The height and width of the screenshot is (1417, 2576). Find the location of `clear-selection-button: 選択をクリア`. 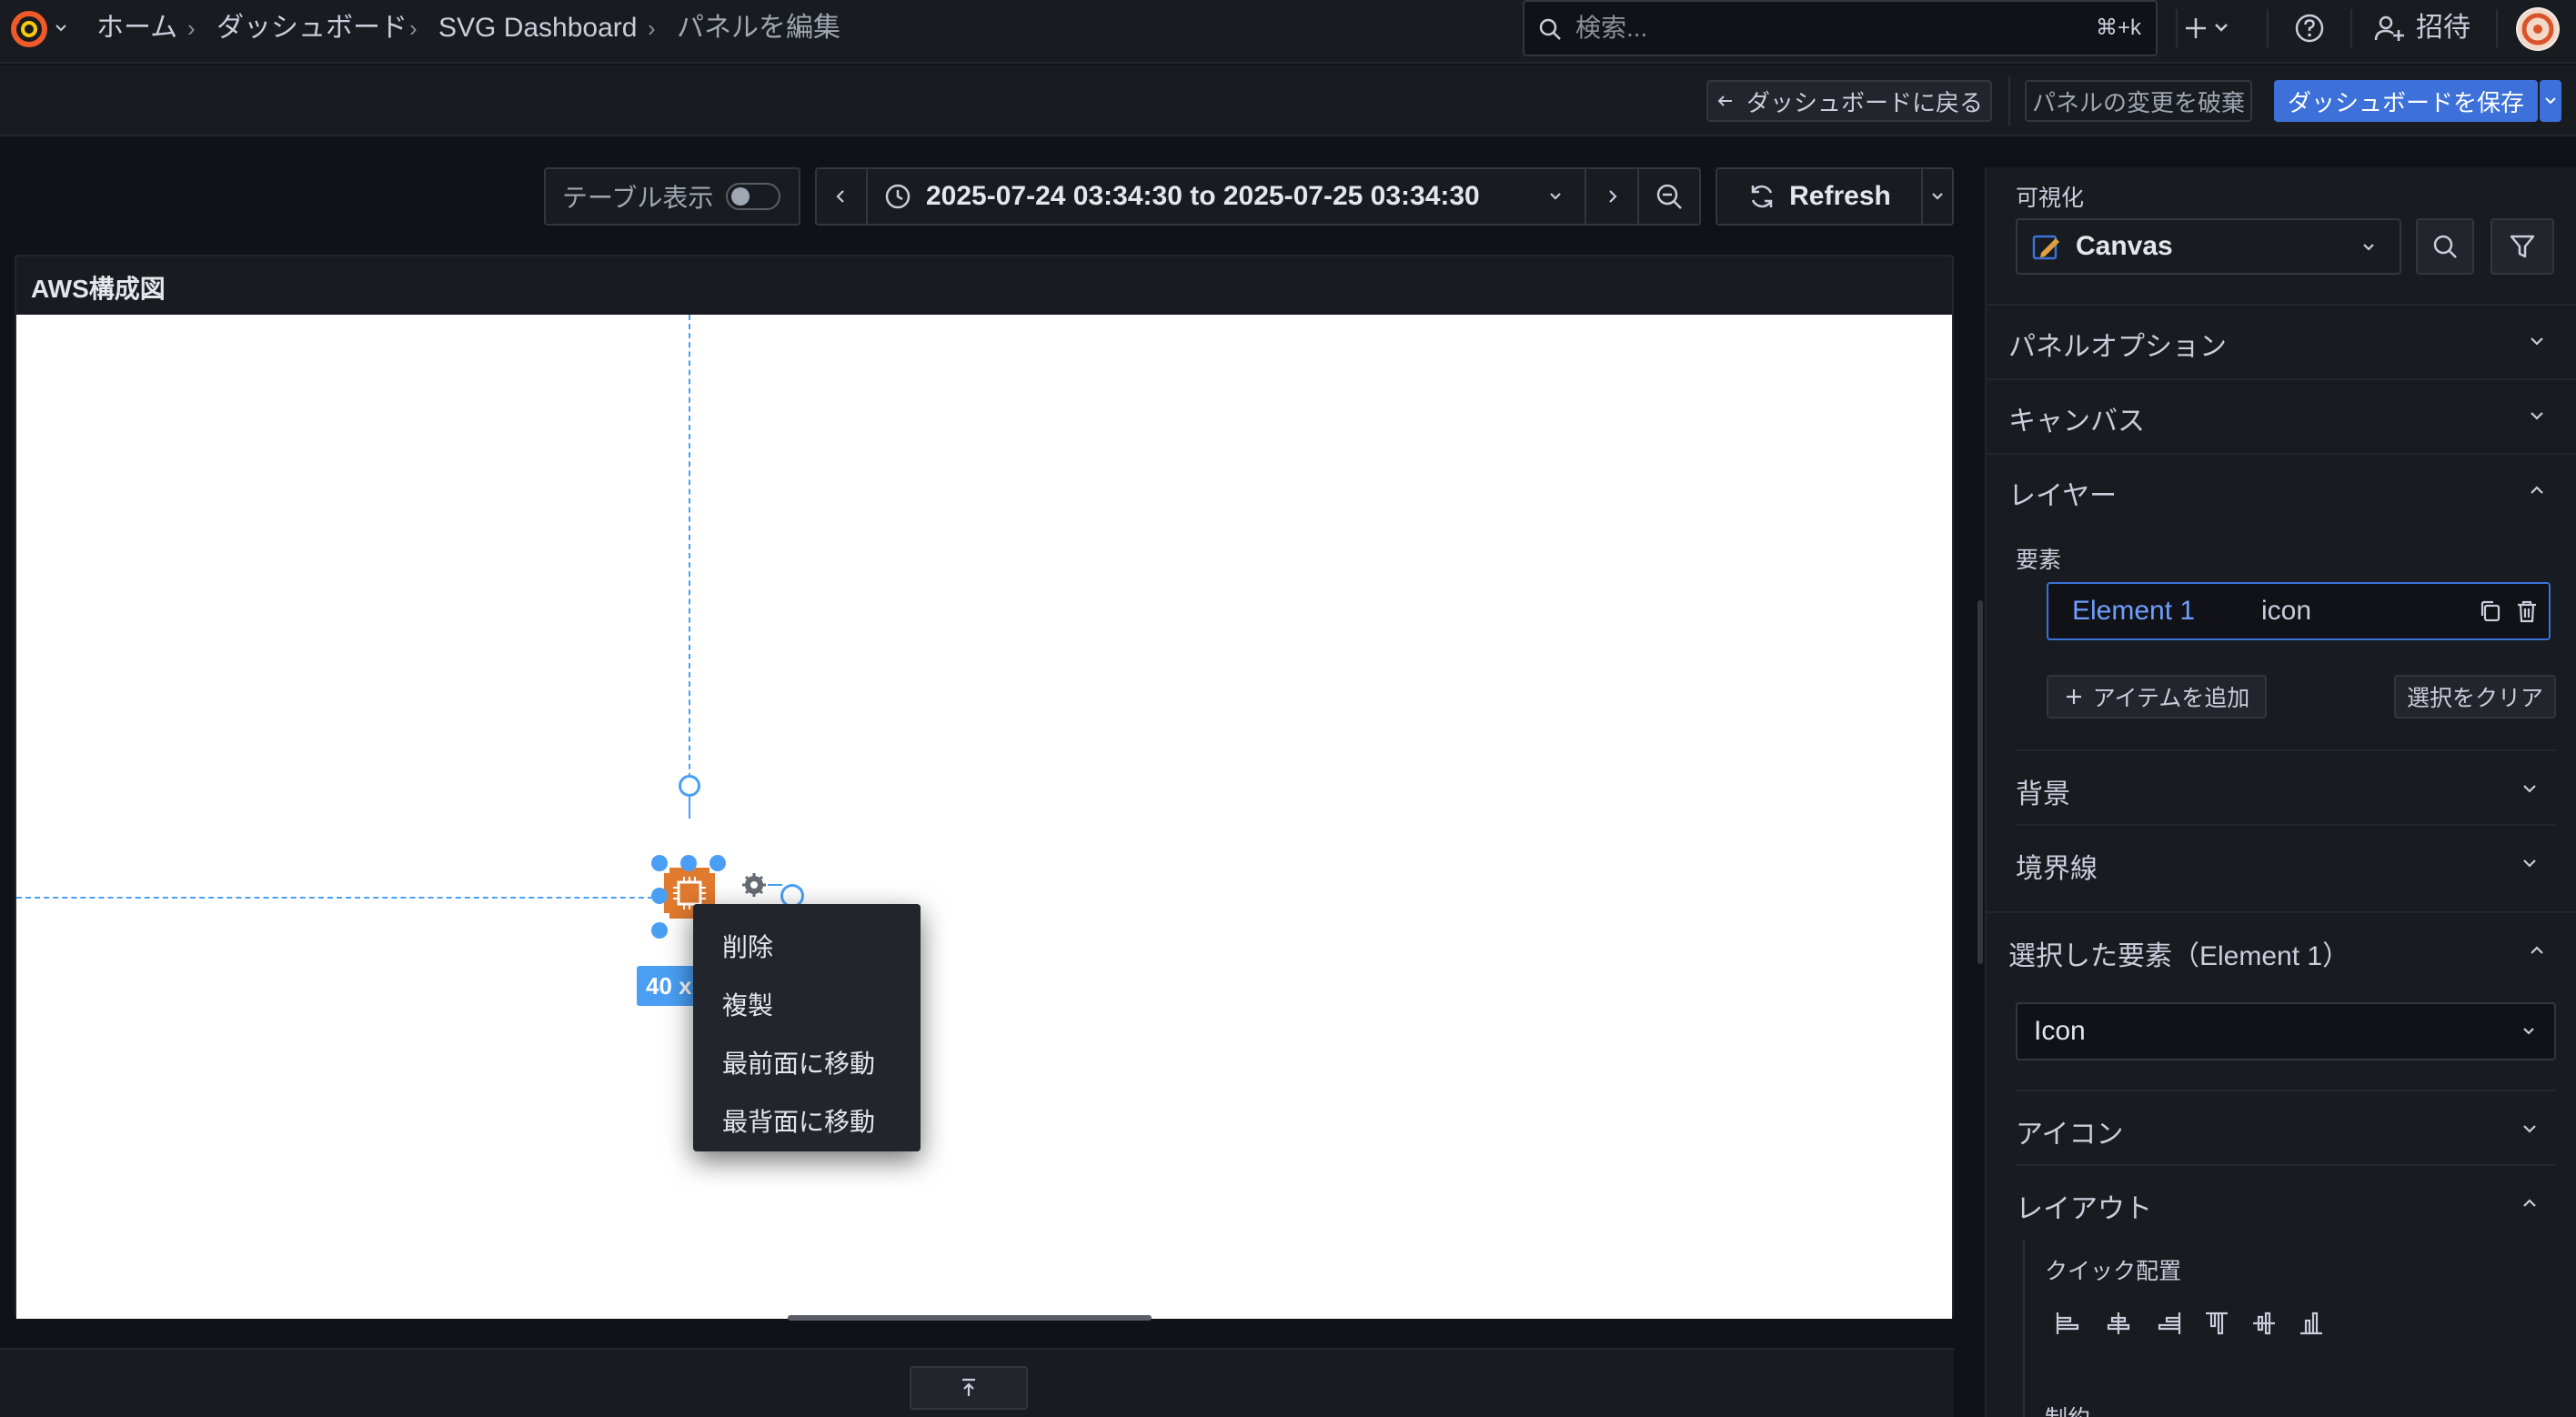

clear-selection-button: 選択をクリア is located at coordinates (2475, 697).